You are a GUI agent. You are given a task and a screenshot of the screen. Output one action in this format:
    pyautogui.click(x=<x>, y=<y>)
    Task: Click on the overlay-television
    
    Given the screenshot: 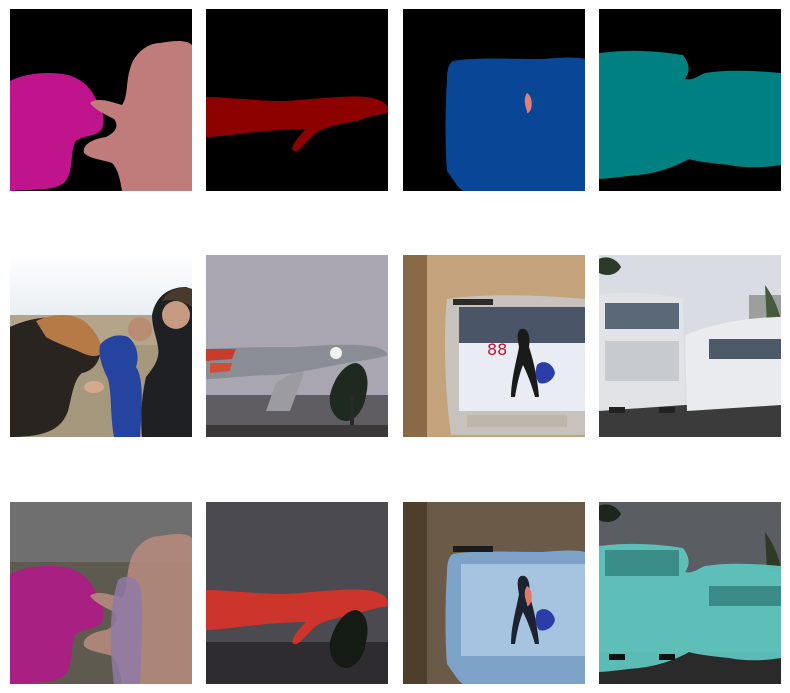 What is the action you would take?
    pyautogui.click(x=494, y=593)
    